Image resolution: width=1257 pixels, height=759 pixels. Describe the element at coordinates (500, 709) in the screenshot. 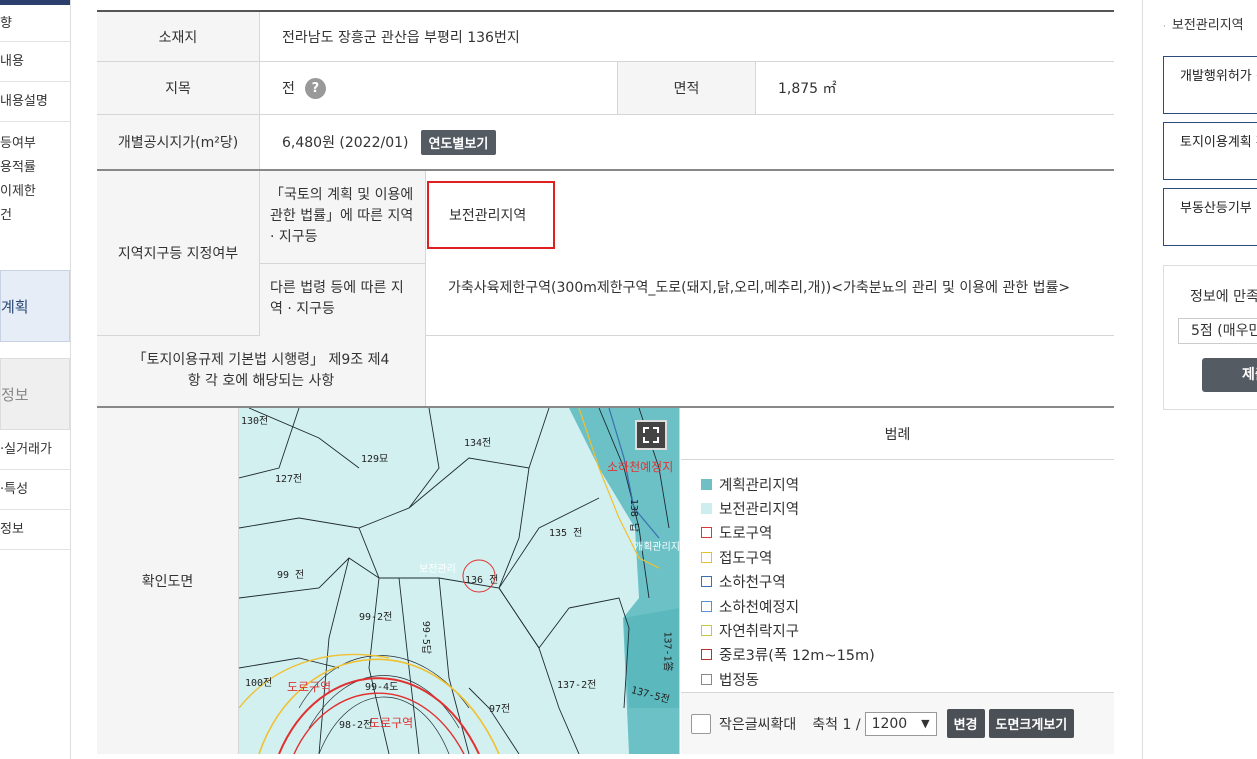

I see `map-lot-label: 97전` at that location.